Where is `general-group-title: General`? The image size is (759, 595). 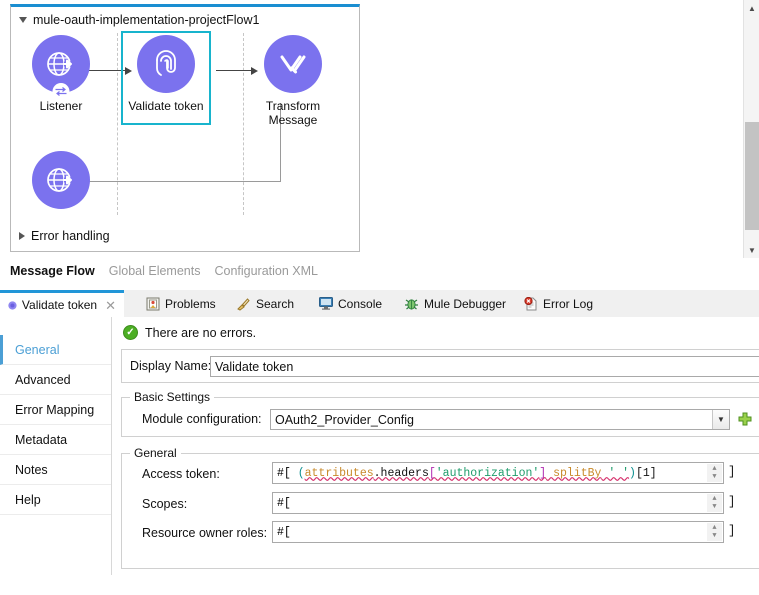
general-group-title: General is located at coordinates (155, 453).